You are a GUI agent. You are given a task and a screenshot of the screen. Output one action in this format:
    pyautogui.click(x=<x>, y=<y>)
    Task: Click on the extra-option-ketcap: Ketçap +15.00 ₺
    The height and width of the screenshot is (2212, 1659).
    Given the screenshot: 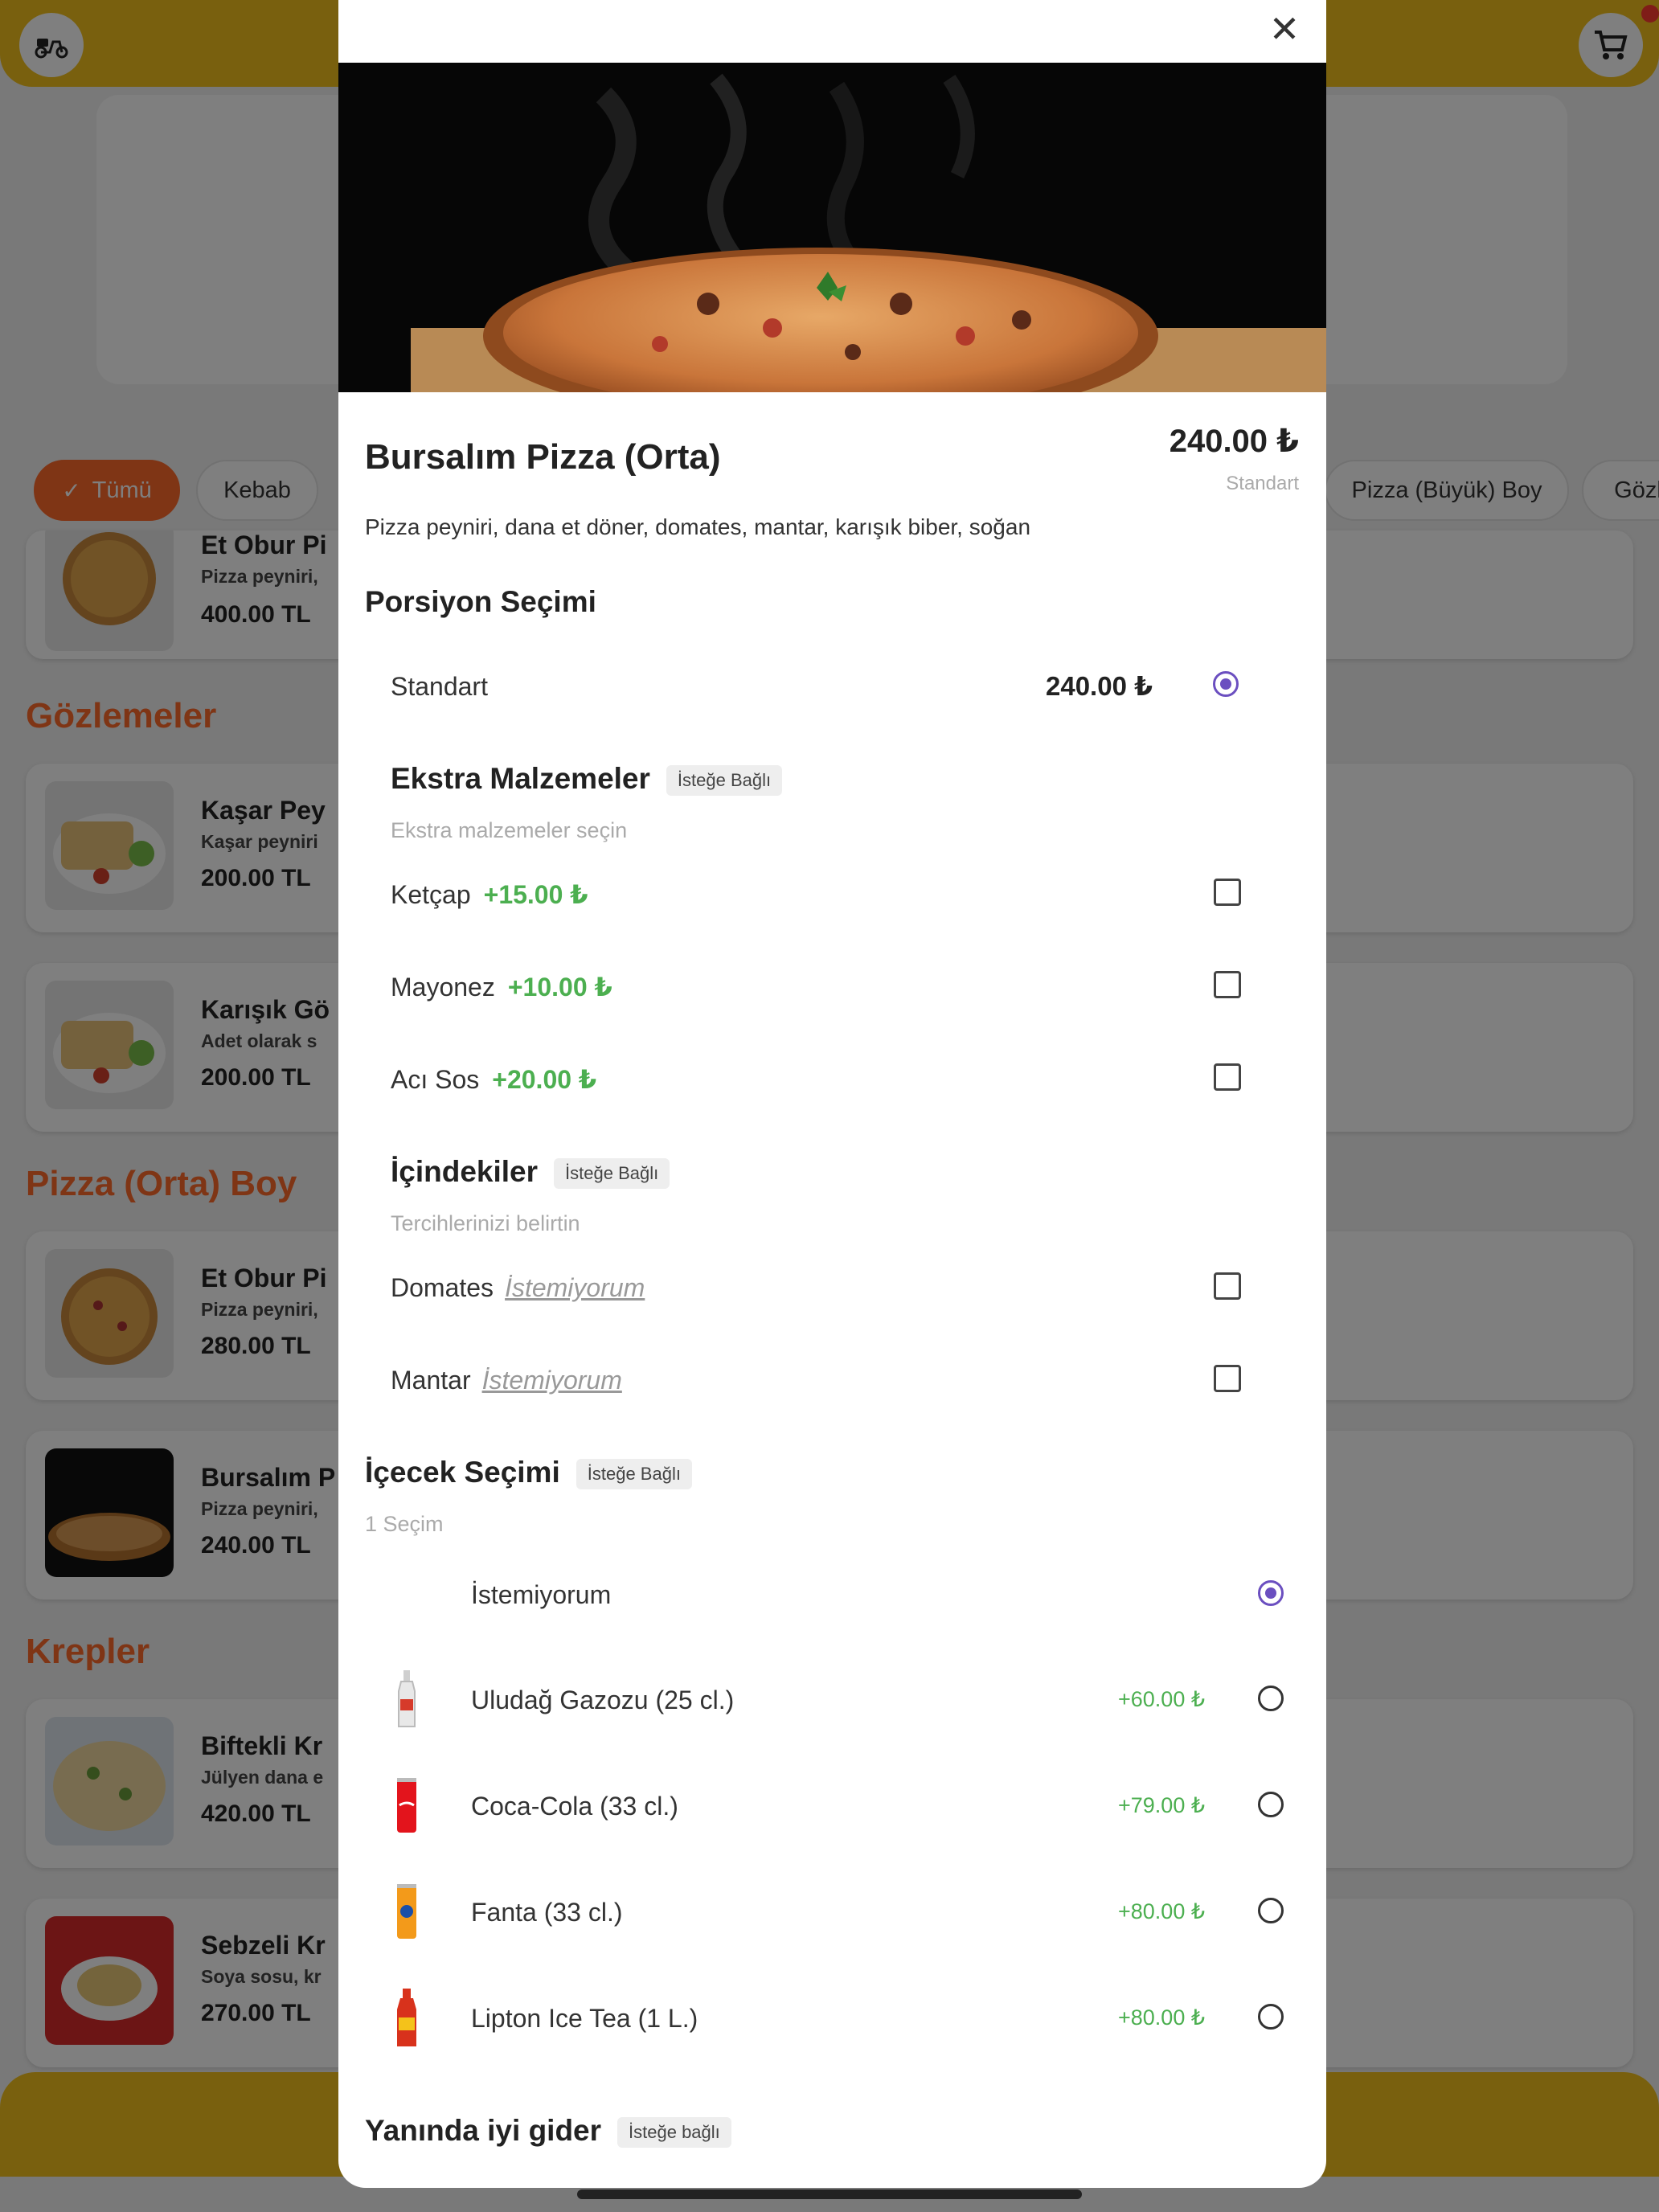 What is the action you would take?
    pyautogui.click(x=489, y=894)
    